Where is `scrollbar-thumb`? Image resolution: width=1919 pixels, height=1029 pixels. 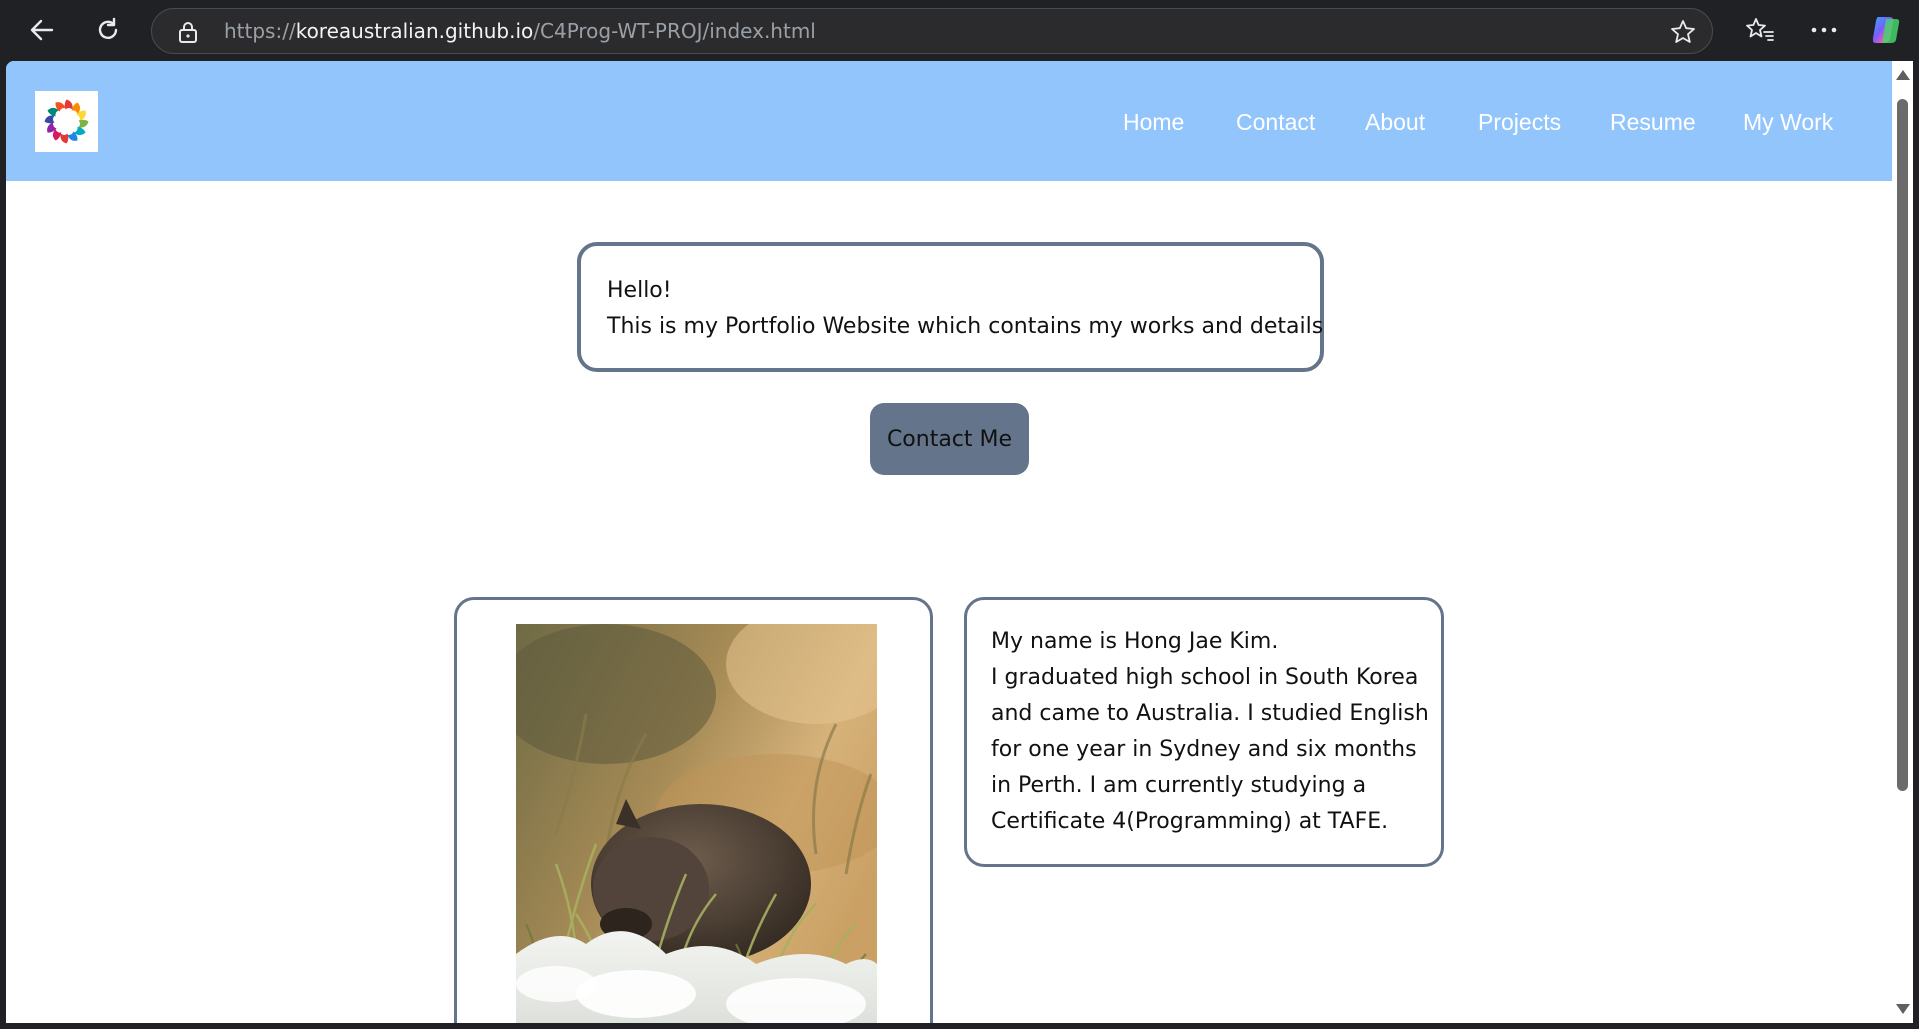
scrollbar-thumb is located at coordinates (1902, 445).